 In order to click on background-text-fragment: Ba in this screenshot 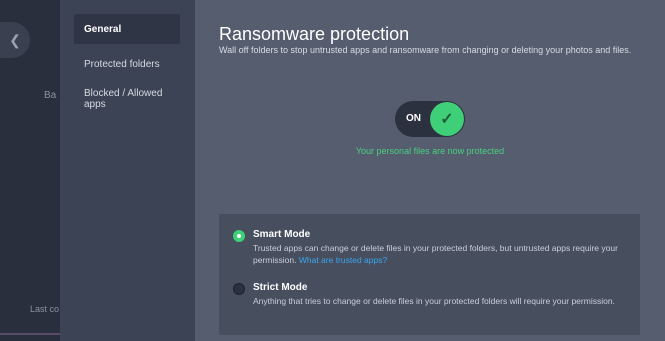, I will do `click(50, 95)`.